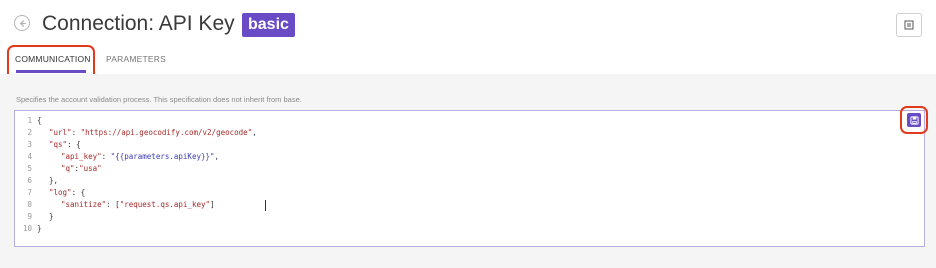  Describe the element at coordinates (54, 180) in the screenshot. I see `code-line: },` at that location.